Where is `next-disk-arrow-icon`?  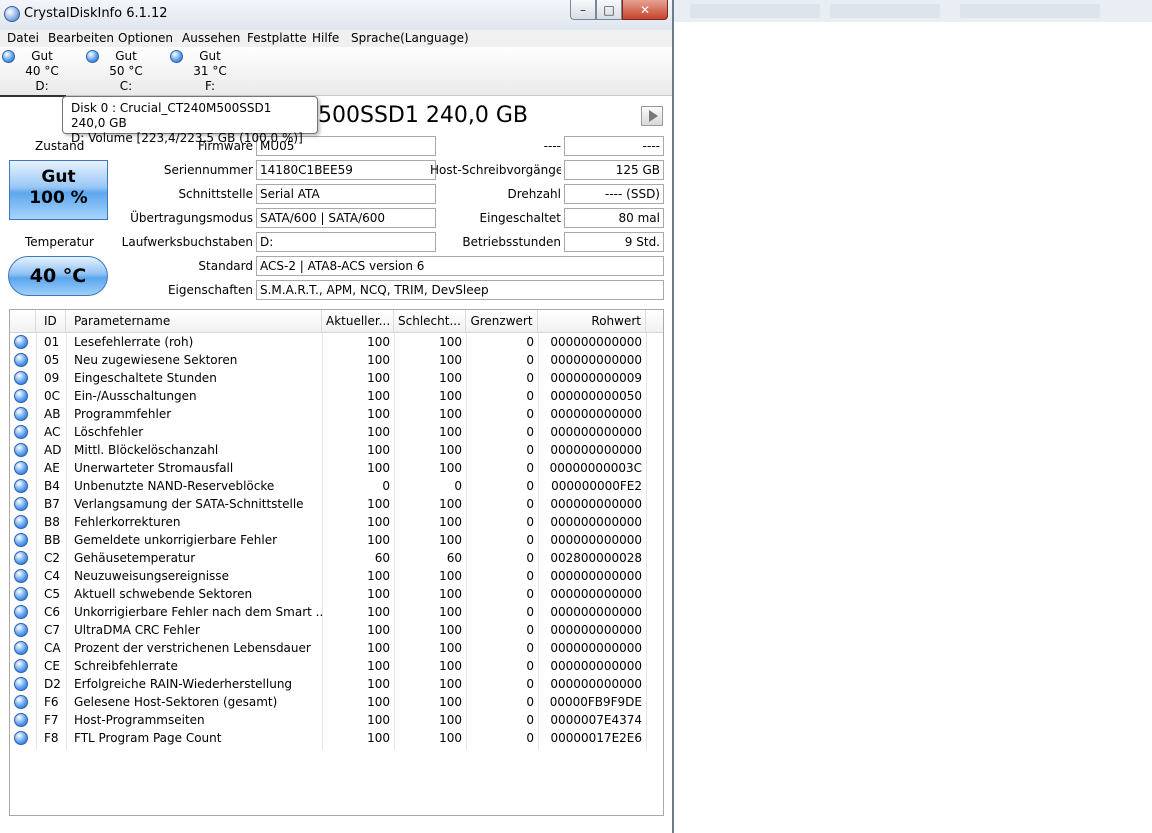
next-disk-arrow-icon is located at coordinates (652, 116).